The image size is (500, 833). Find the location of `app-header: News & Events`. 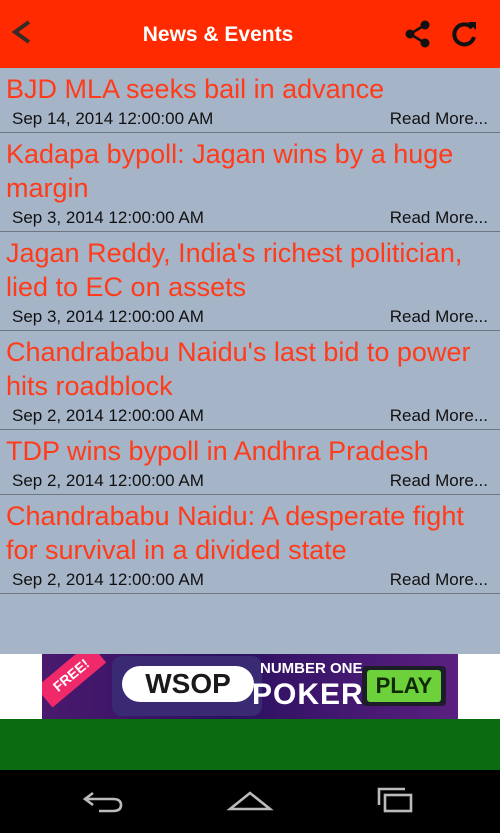

app-header: News & Events is located at coordinates (250, 34).